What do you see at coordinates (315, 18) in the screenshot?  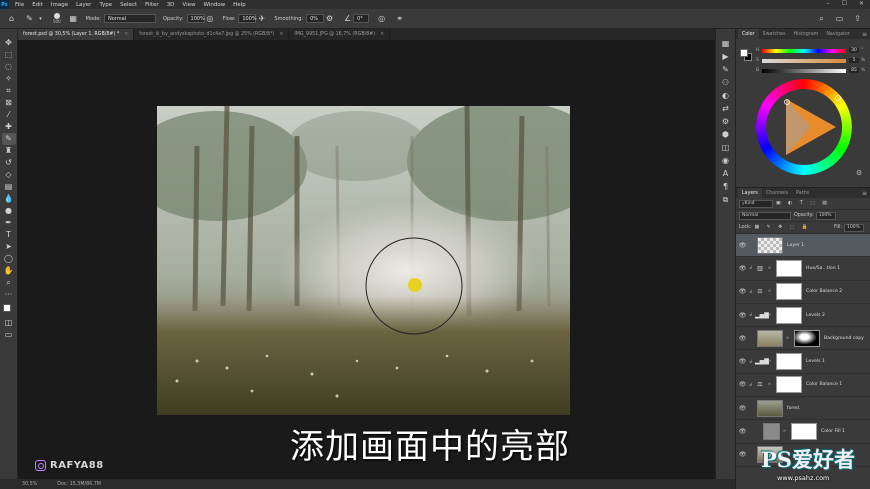 I see `smoothing-field: 0%` at bounding box center [315, 18].